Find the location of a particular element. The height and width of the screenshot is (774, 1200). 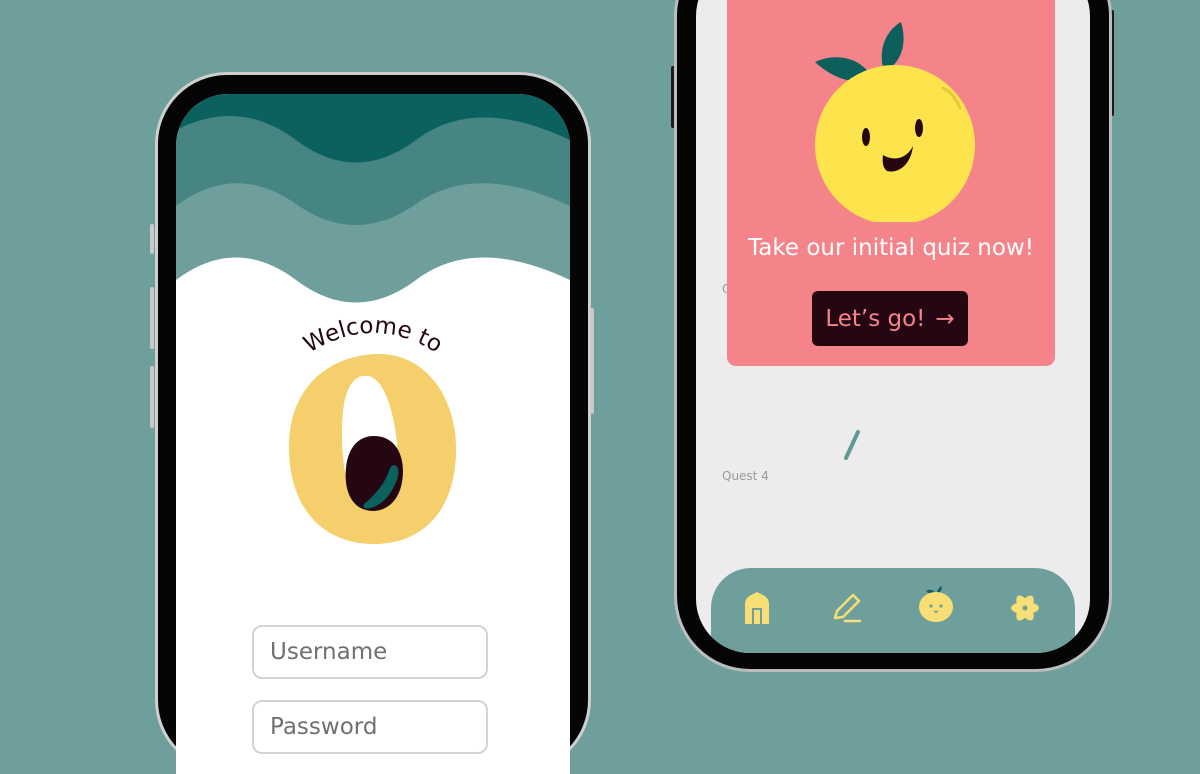

app-logo is located at coordinates (372, 449).